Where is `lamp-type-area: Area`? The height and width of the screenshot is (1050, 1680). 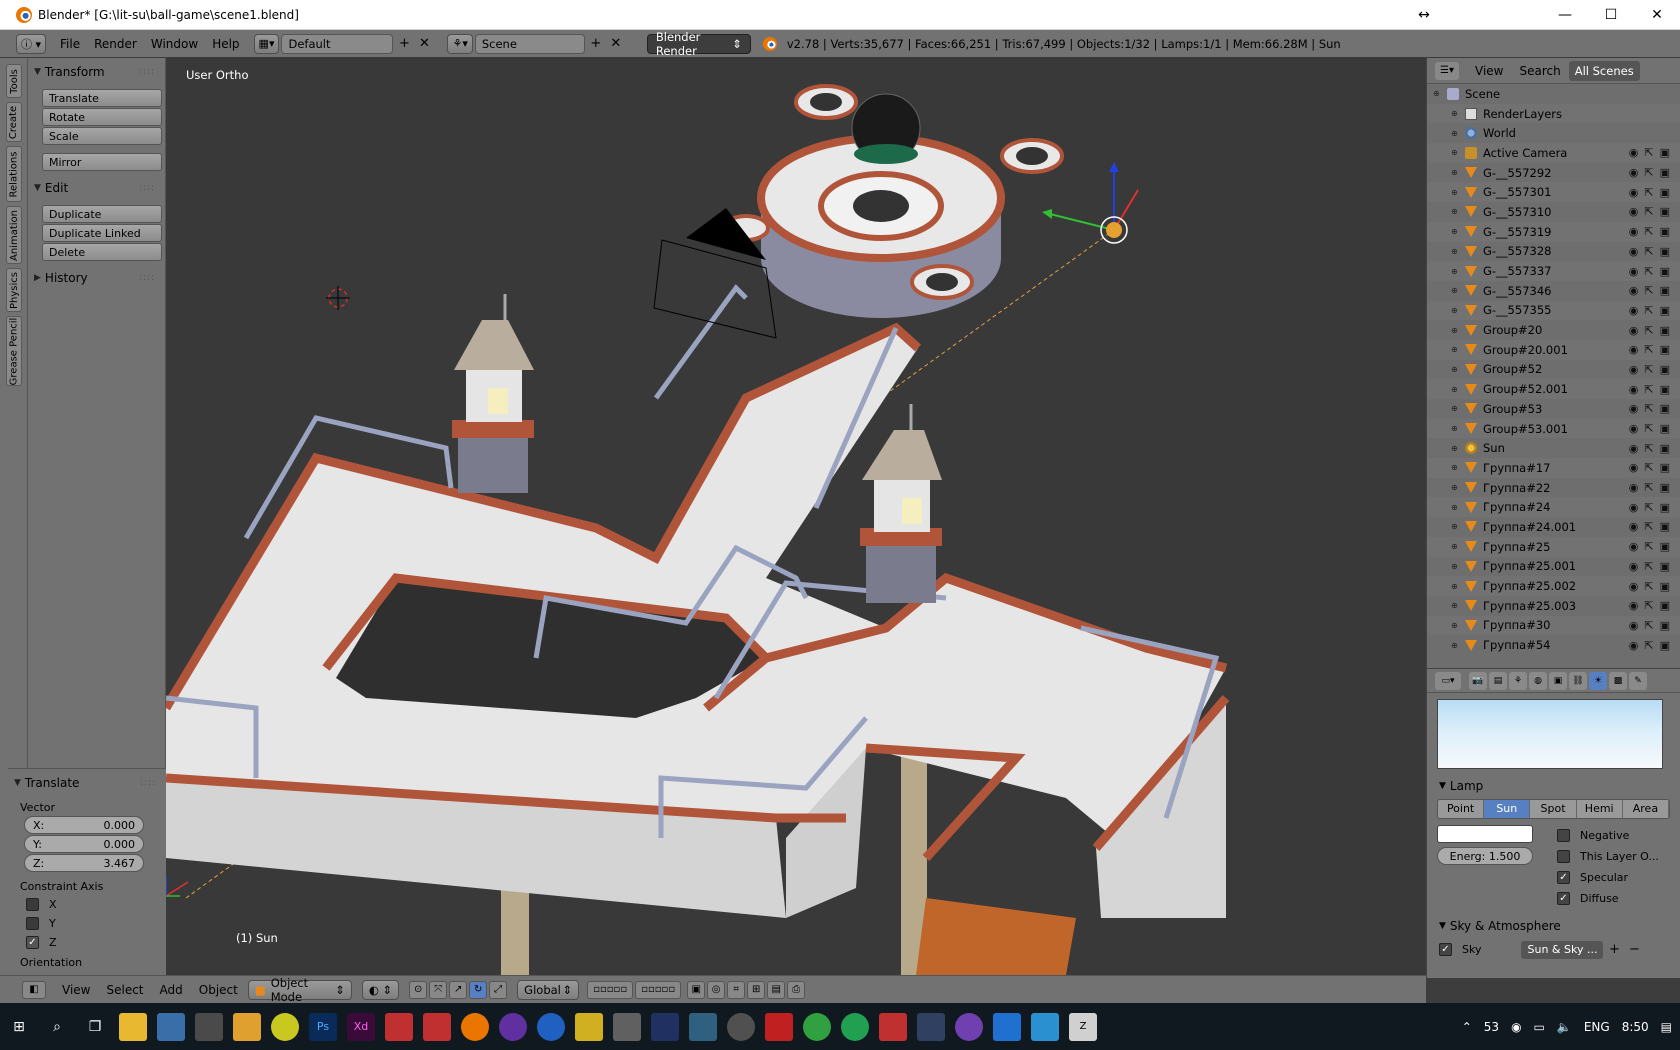
lamp-type-area: Area is located at coordinates (1645, 809).